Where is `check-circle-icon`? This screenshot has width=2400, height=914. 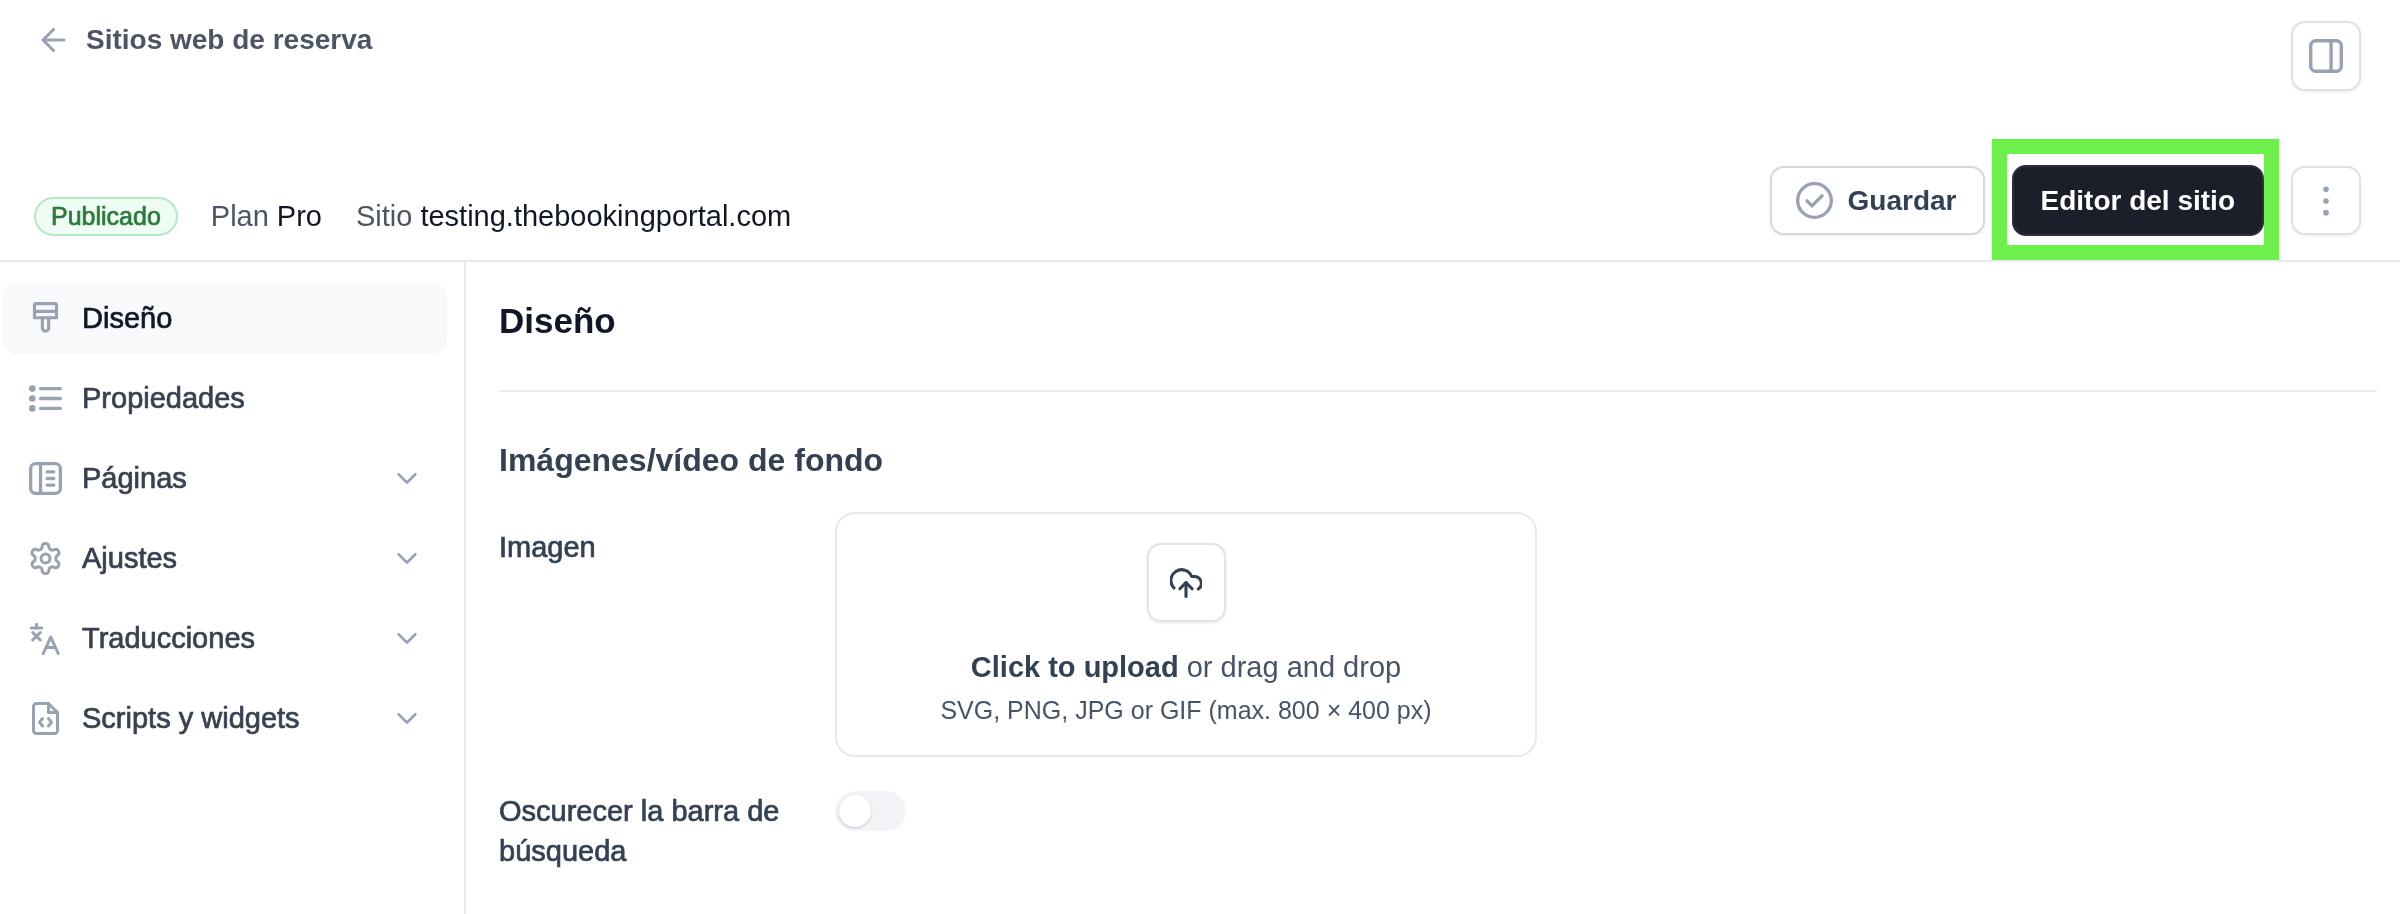
check-circle-icon is located at coordinates (1814, 200).